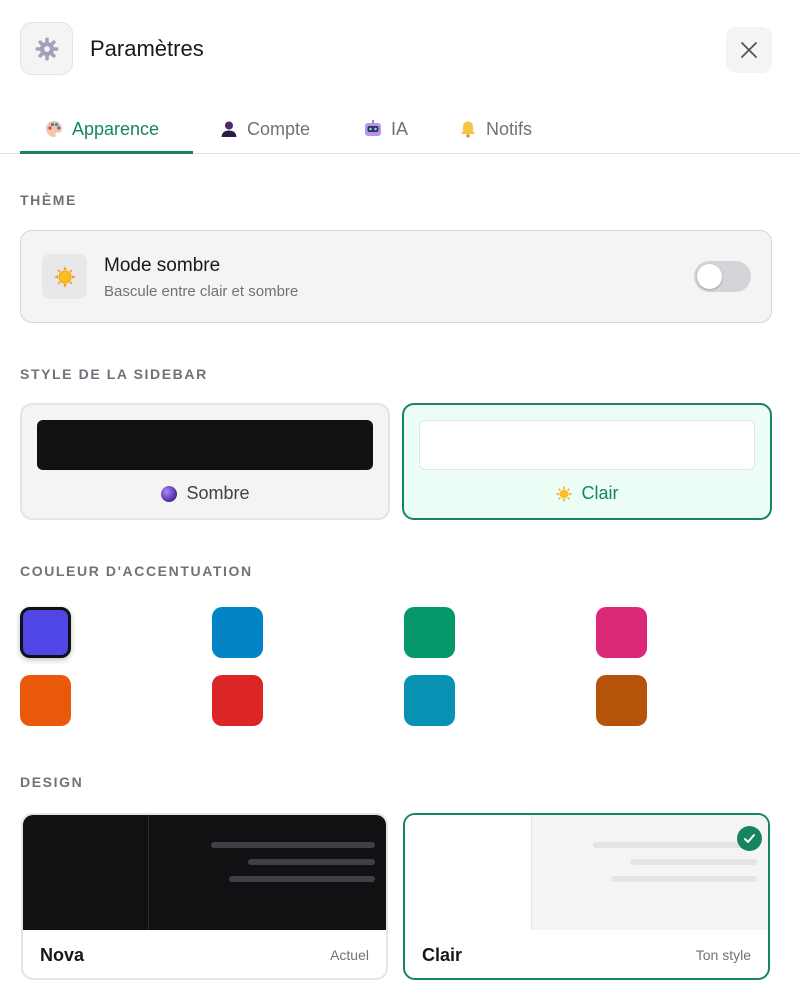  What do you see at coordinates (709, 276) in the screenshot?
I see `toggle-knob` at bounding box center [709, 276].